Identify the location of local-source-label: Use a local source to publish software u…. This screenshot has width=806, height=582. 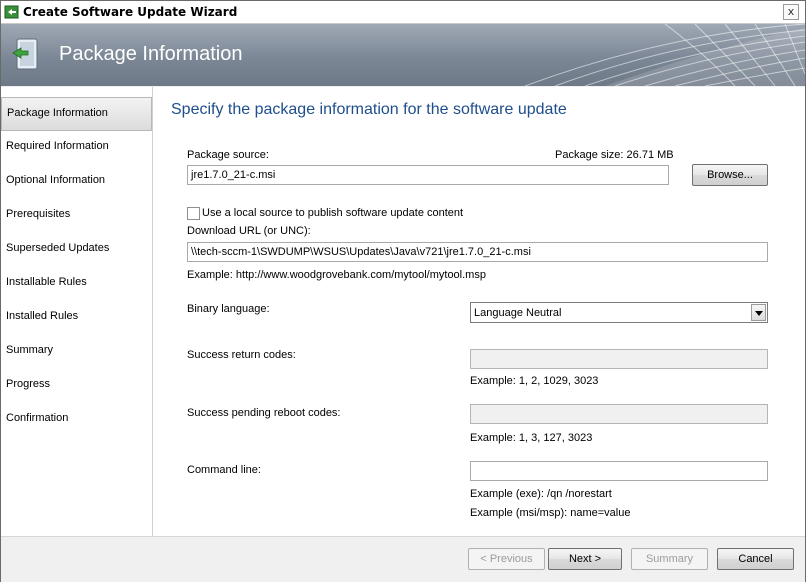
(333, 213).